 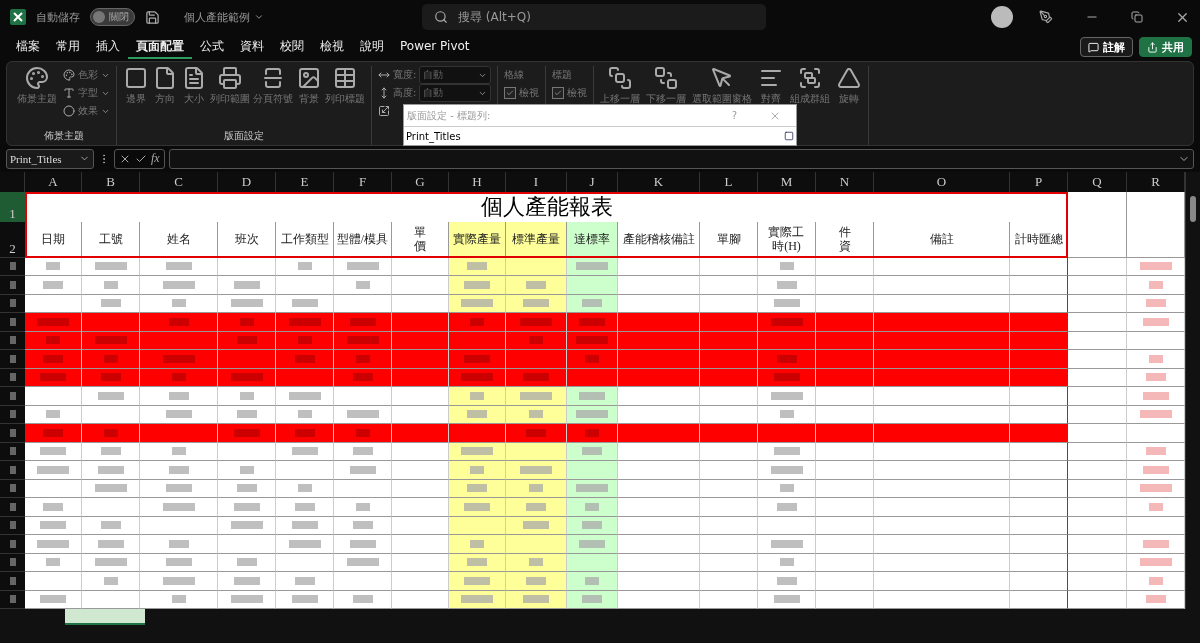 I want to click on header-cell: 件資, so click(x=845, y=239).